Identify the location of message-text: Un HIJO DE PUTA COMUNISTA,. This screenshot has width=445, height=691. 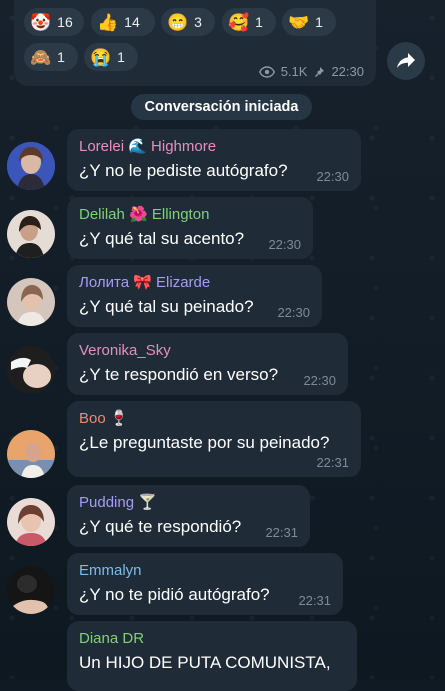
(205, 662).